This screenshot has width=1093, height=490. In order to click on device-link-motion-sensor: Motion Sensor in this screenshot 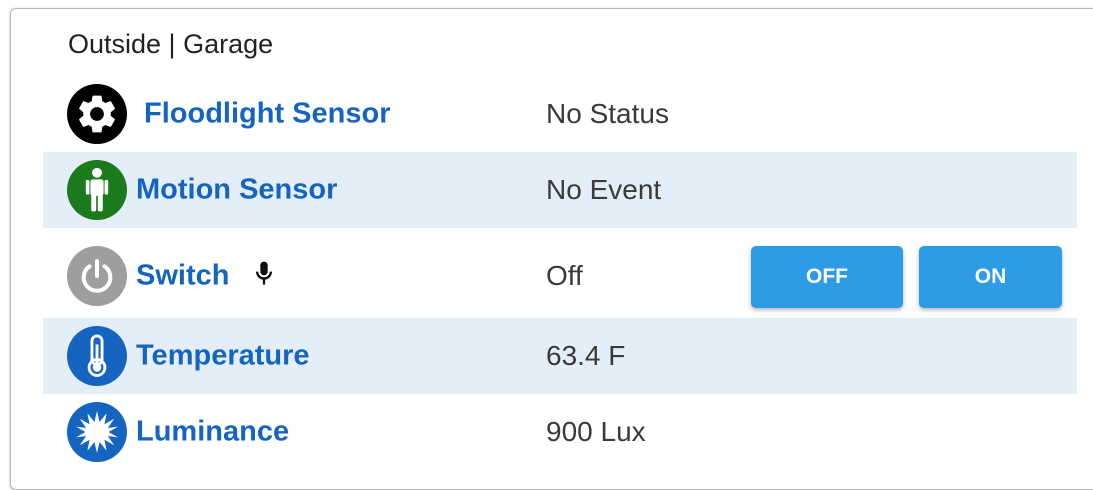, I will do `click(236, 190)`.